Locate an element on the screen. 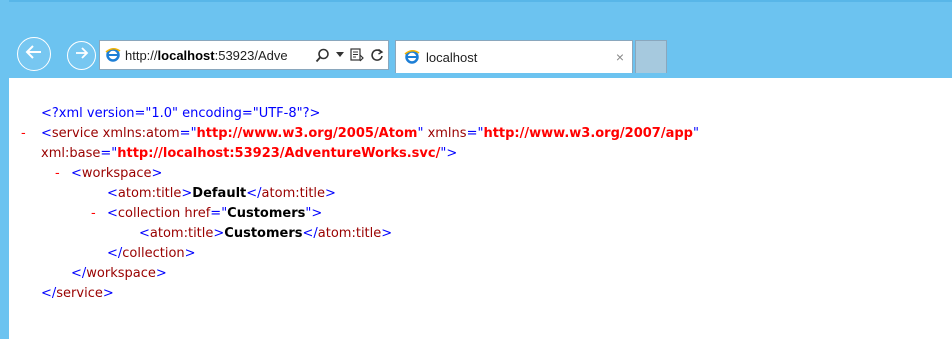  dropdown-arrow-icon is located at coordinates (340, 55).